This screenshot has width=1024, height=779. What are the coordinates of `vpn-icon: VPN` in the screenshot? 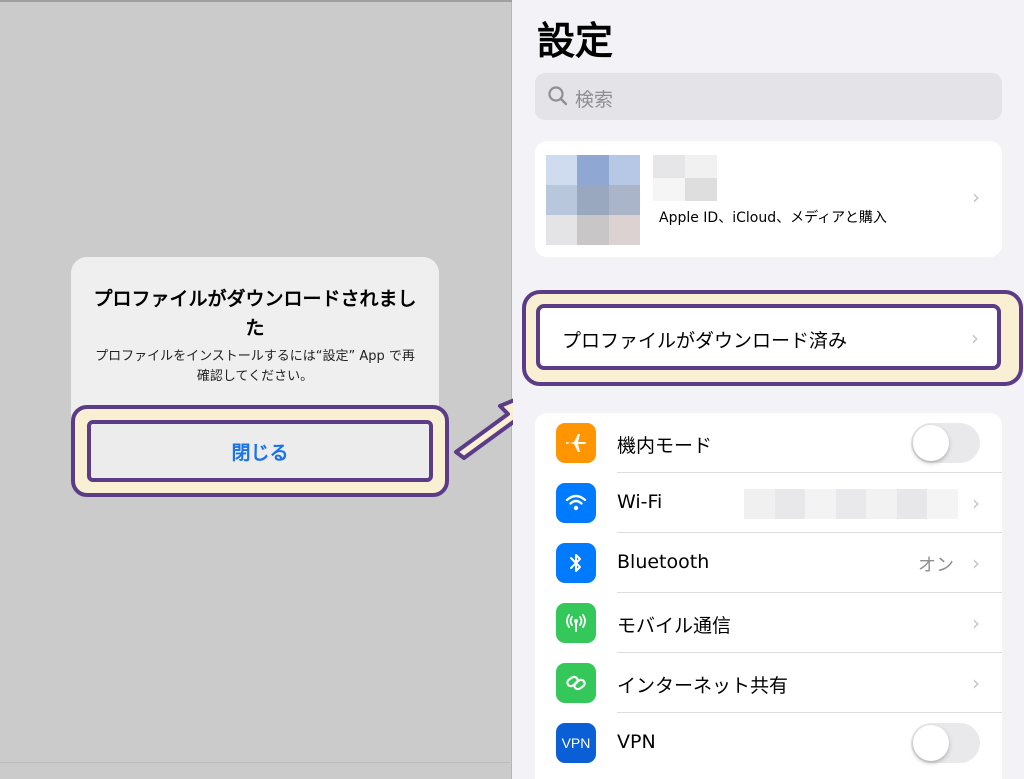 It's located at (576, 743).